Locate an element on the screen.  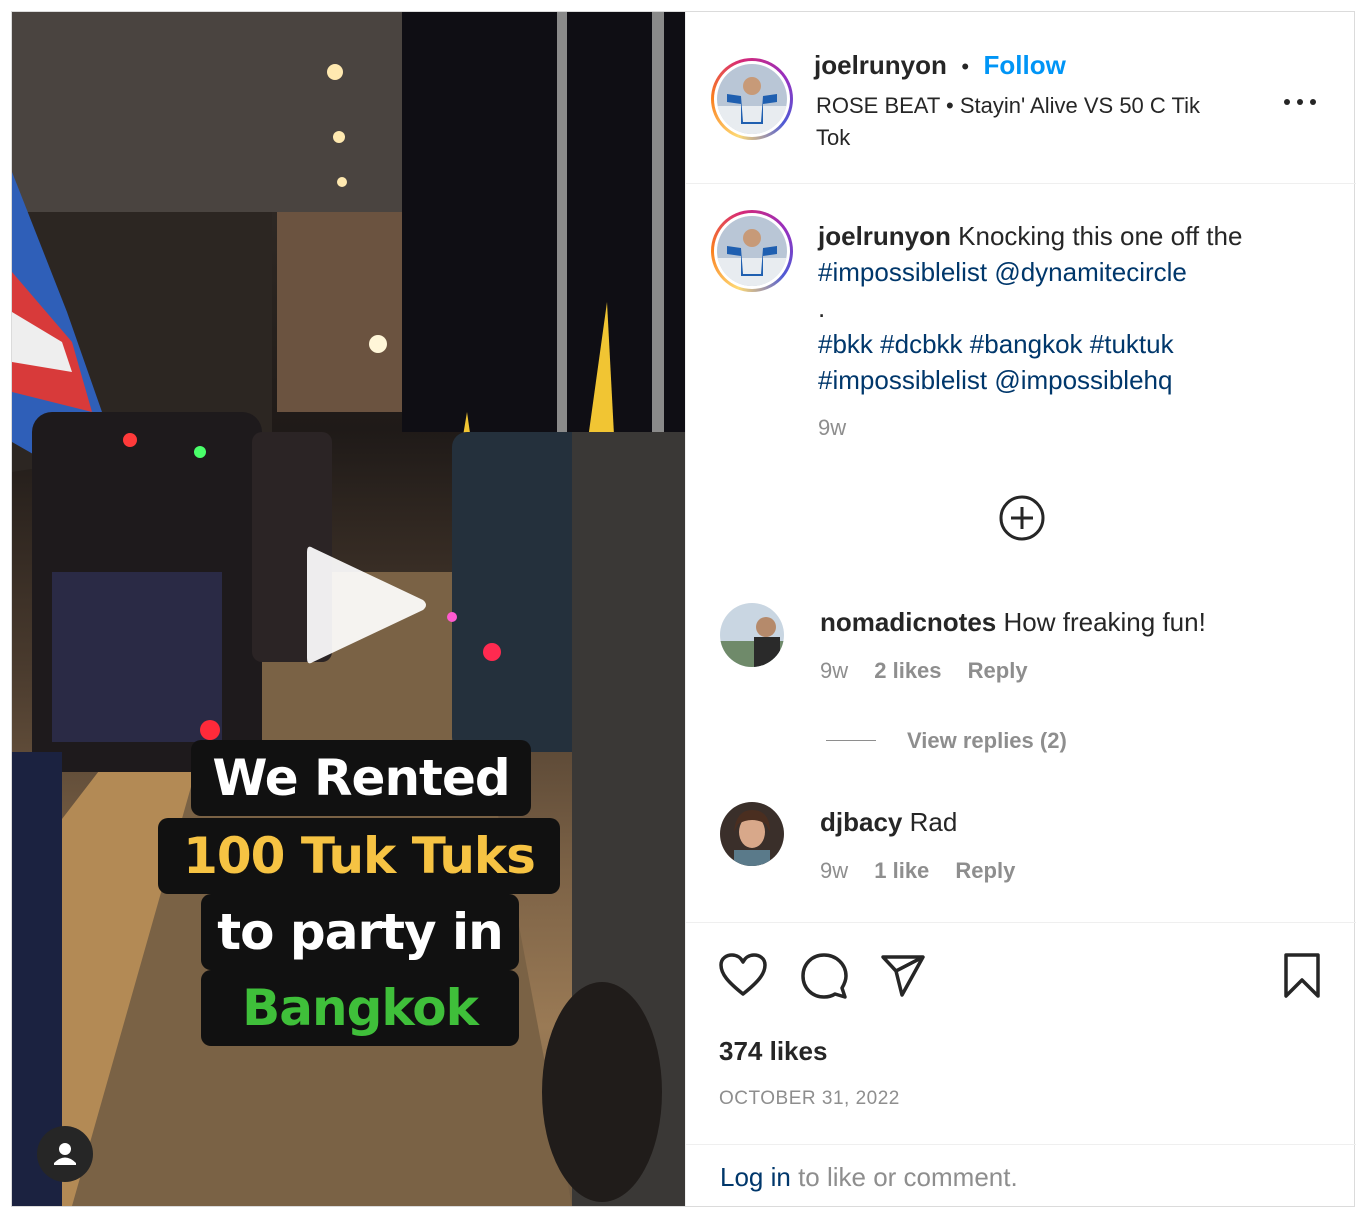
comment-text: How freaking fun! is located at coordinates (1104, 622).